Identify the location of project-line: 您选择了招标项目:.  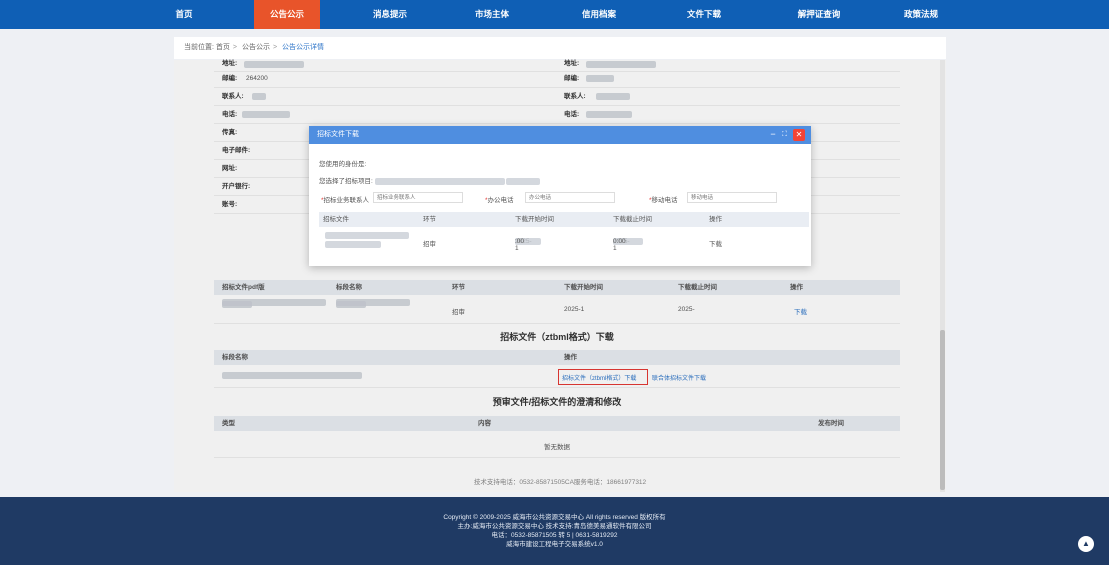
(430, 180).